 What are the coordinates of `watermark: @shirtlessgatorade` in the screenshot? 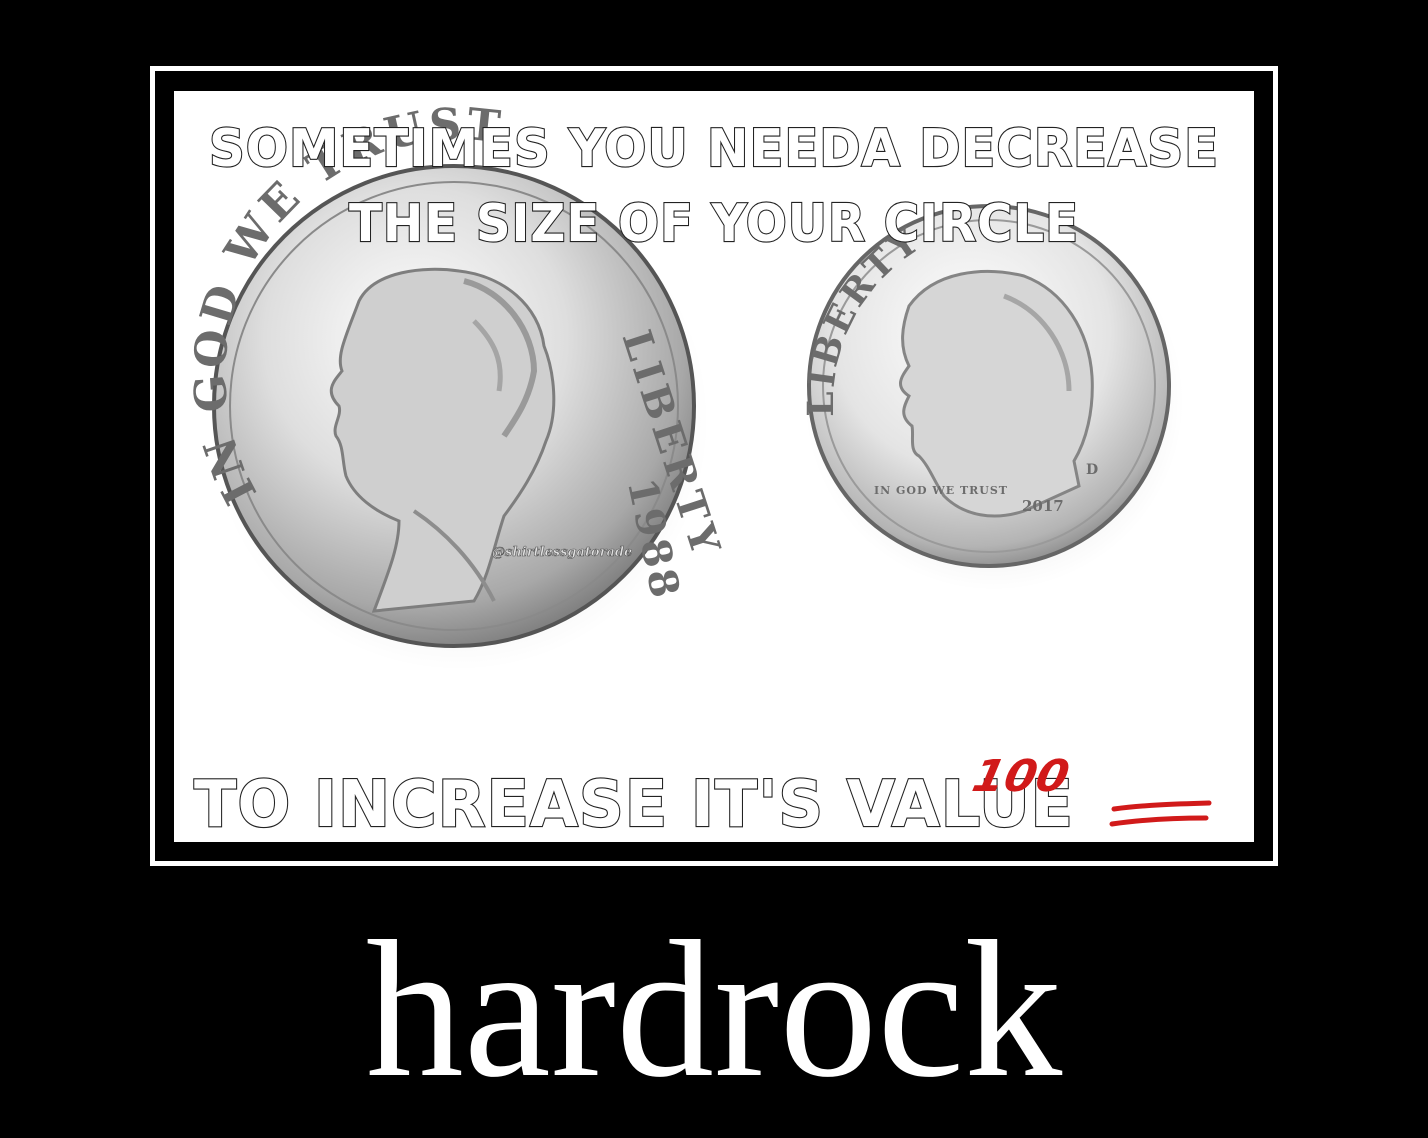 It's located at (562, 552).